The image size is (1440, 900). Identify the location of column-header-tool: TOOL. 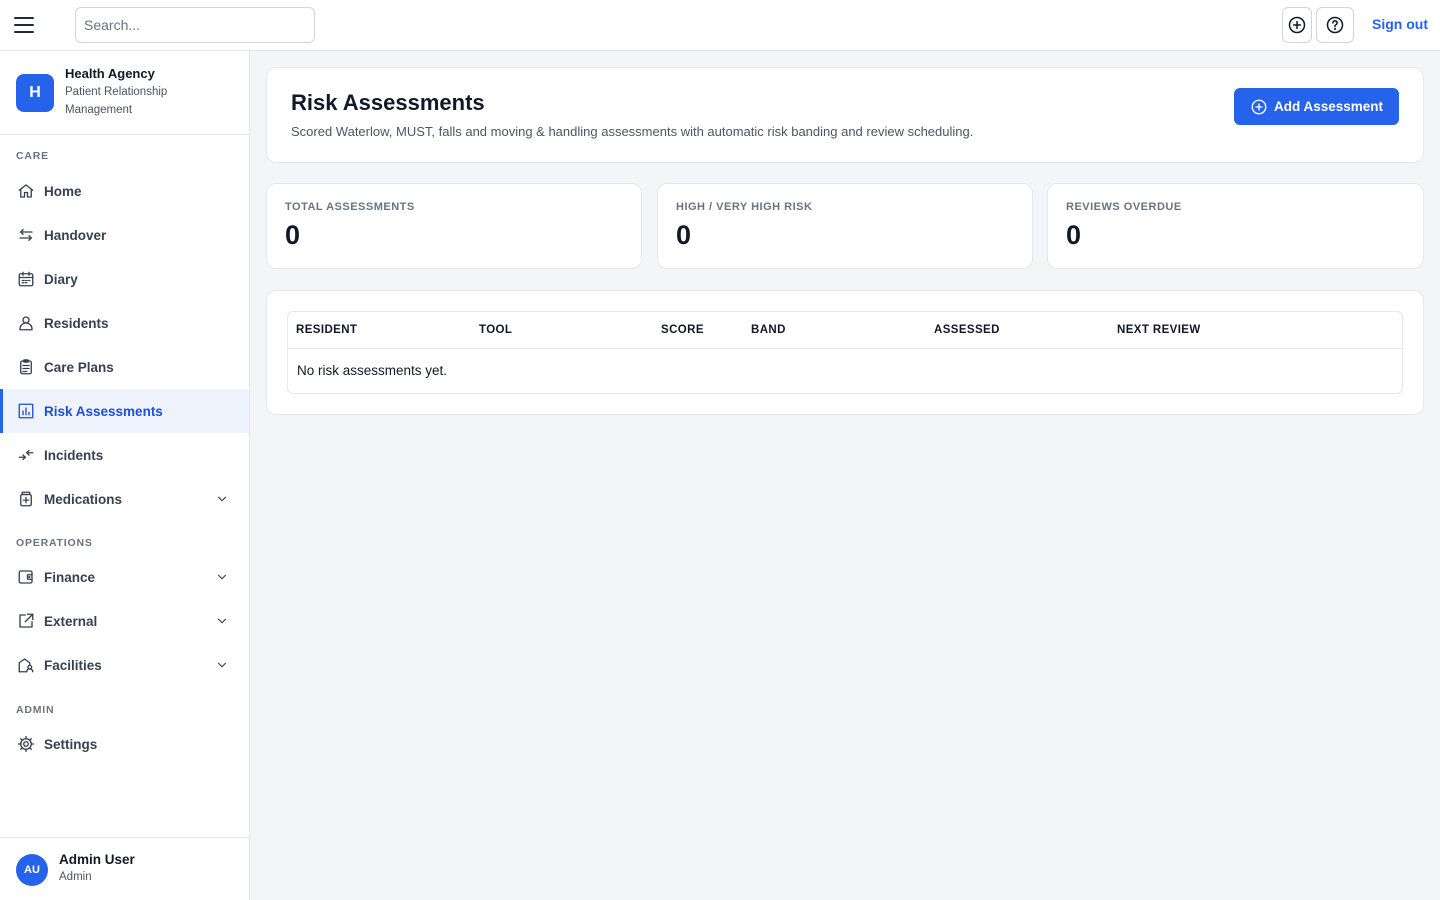
(495, 330).